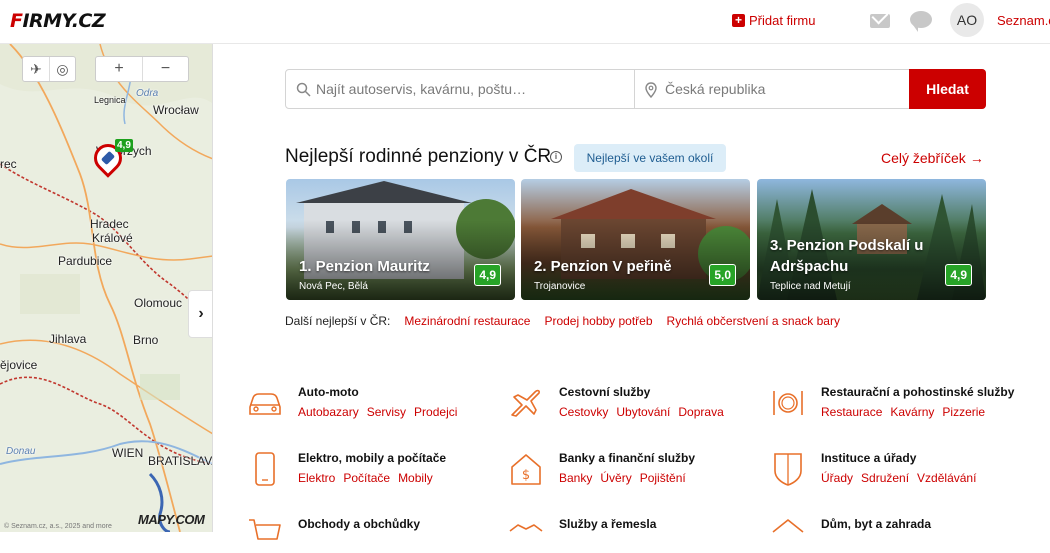 The image size is (1050, 553). I want to click on map-label-kralove: Králové, so click(112, 238).